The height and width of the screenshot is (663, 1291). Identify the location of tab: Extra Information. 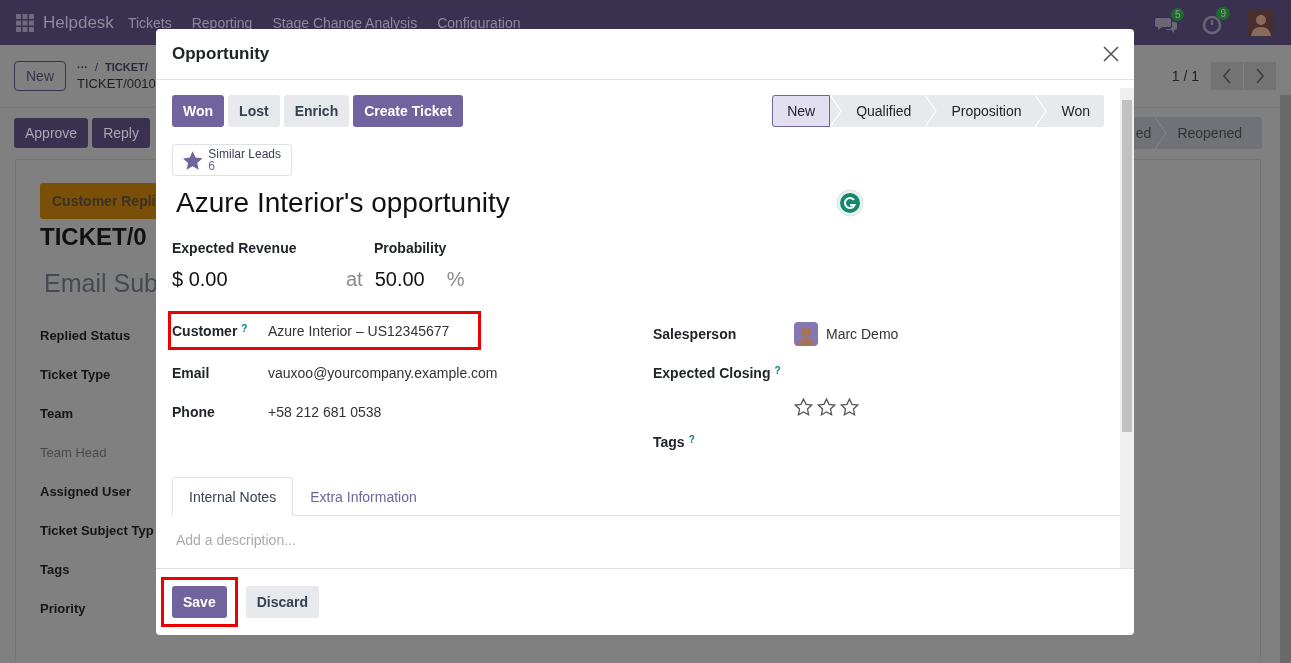
(363, 496).